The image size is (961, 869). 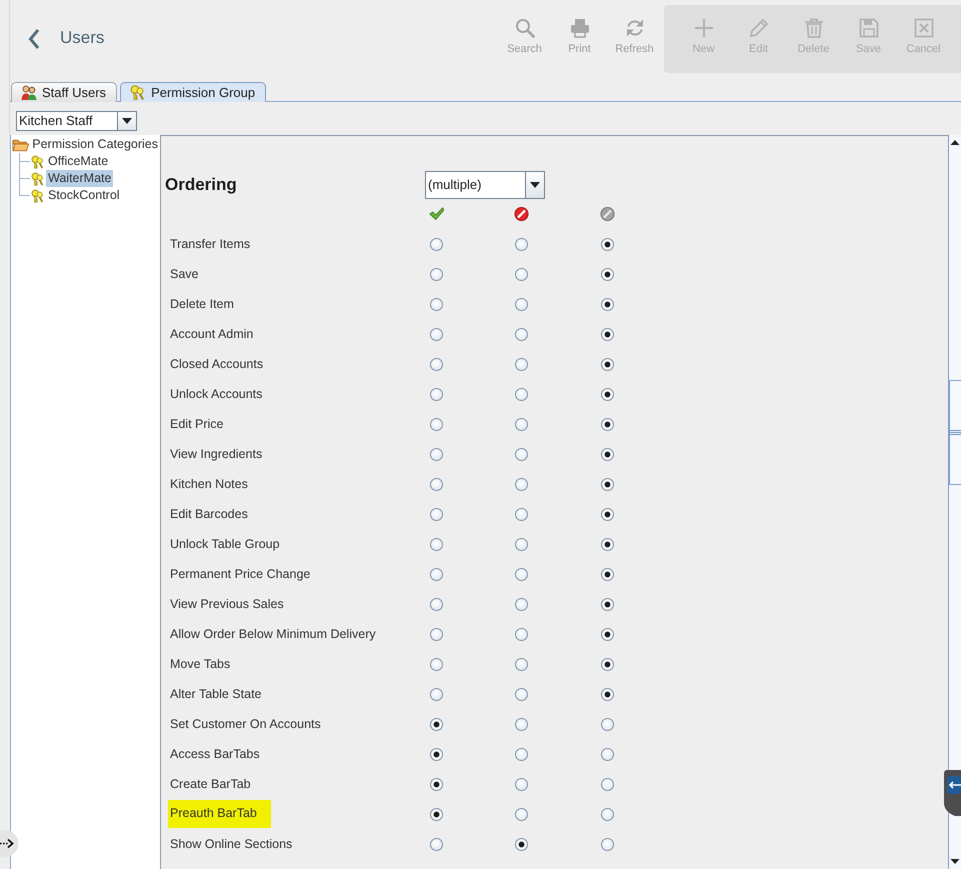 I want to click on permission-label: Alter Table State, so click(x=216, y=694).